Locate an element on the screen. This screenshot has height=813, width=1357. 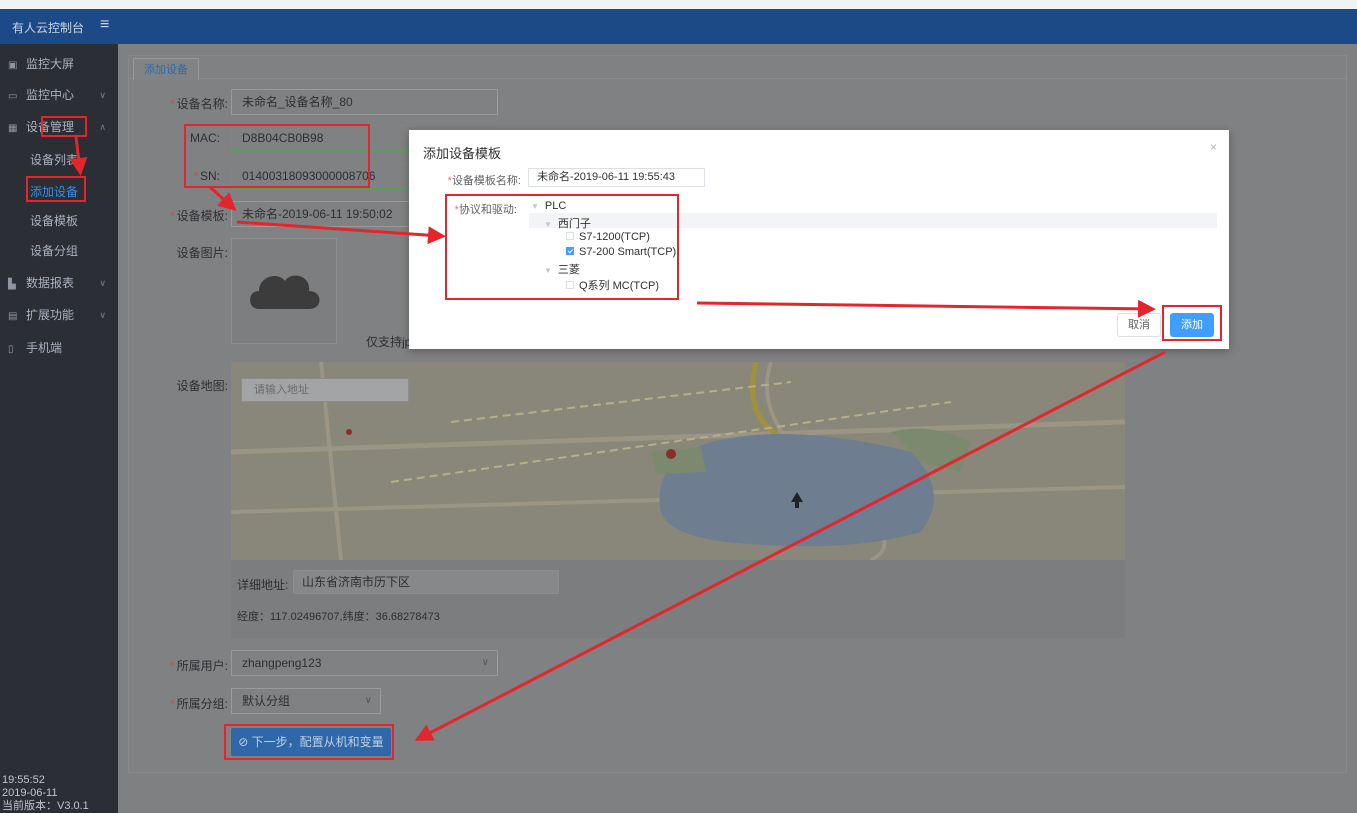
group-select-value: 默认分组 is located at coordinates (266, 701).